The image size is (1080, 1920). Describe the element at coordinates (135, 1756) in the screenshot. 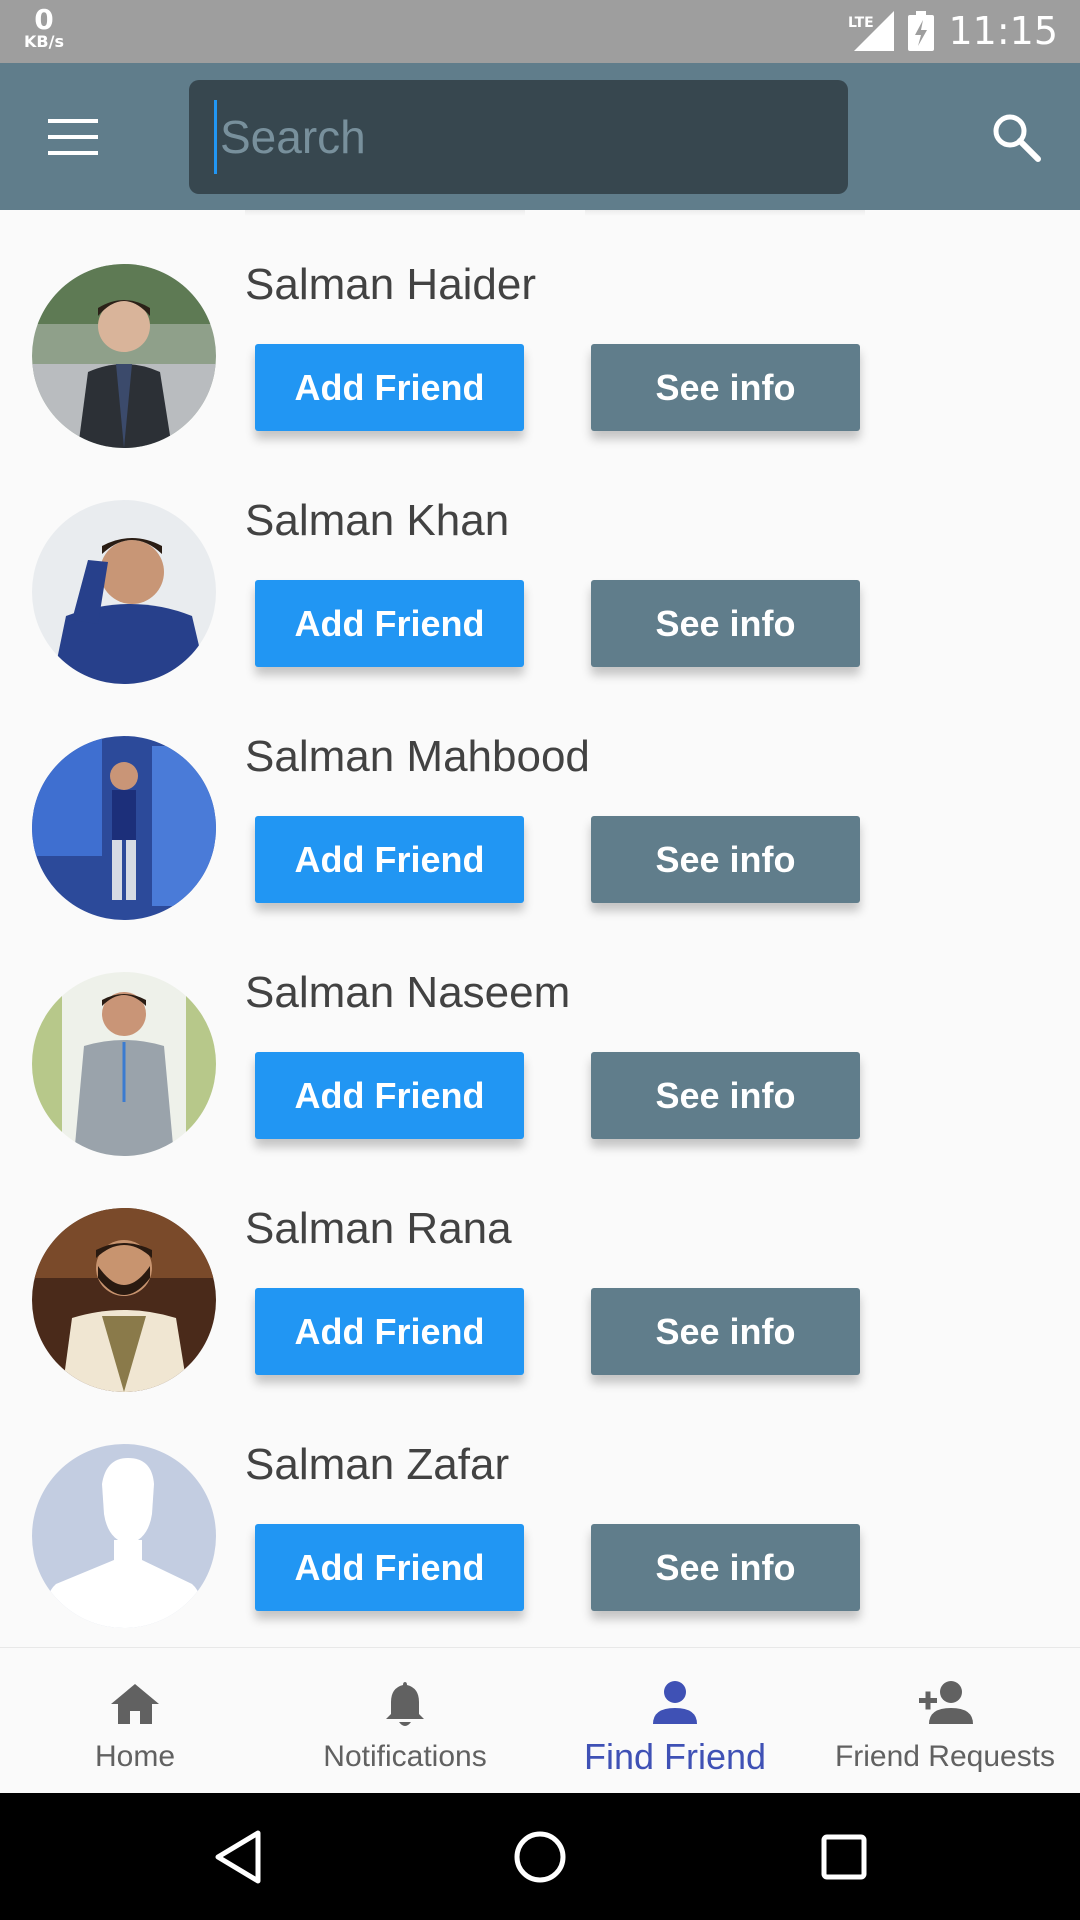

I see `nav-label: Home` at that location.